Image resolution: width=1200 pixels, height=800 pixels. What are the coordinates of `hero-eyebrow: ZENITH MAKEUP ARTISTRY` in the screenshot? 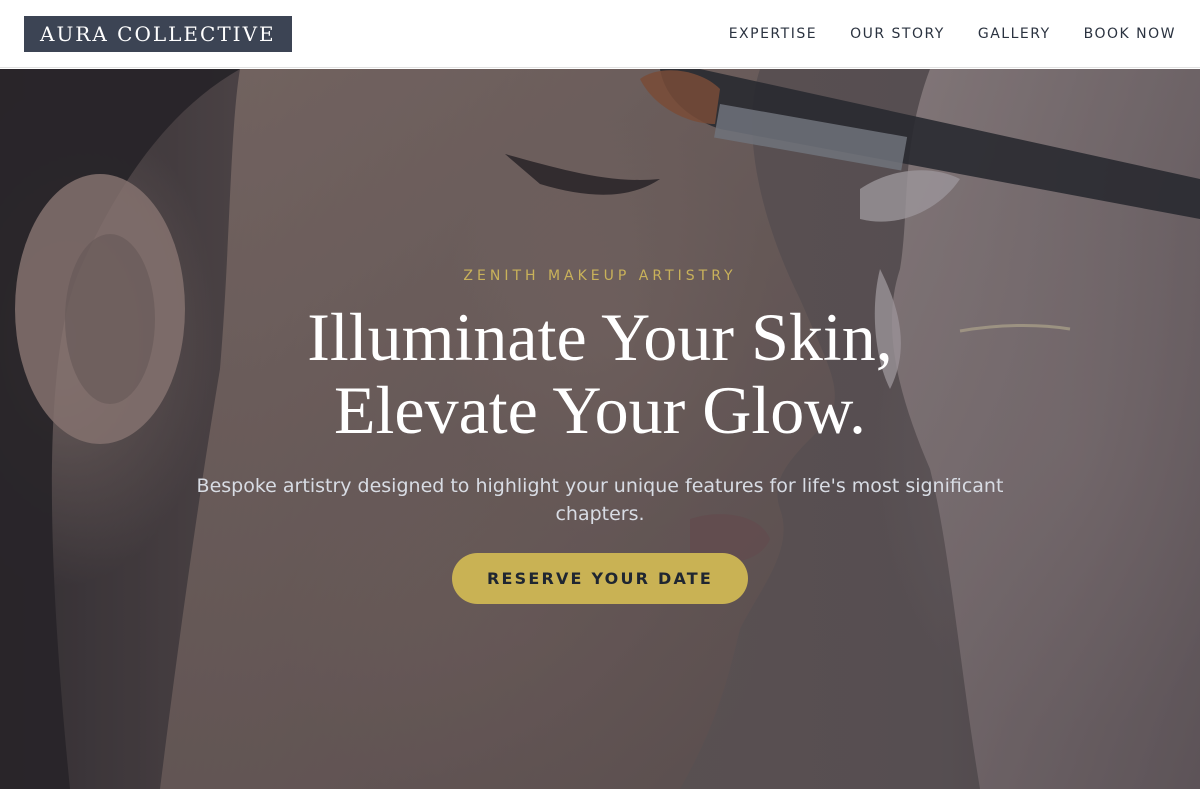 It's located at (600, 276).